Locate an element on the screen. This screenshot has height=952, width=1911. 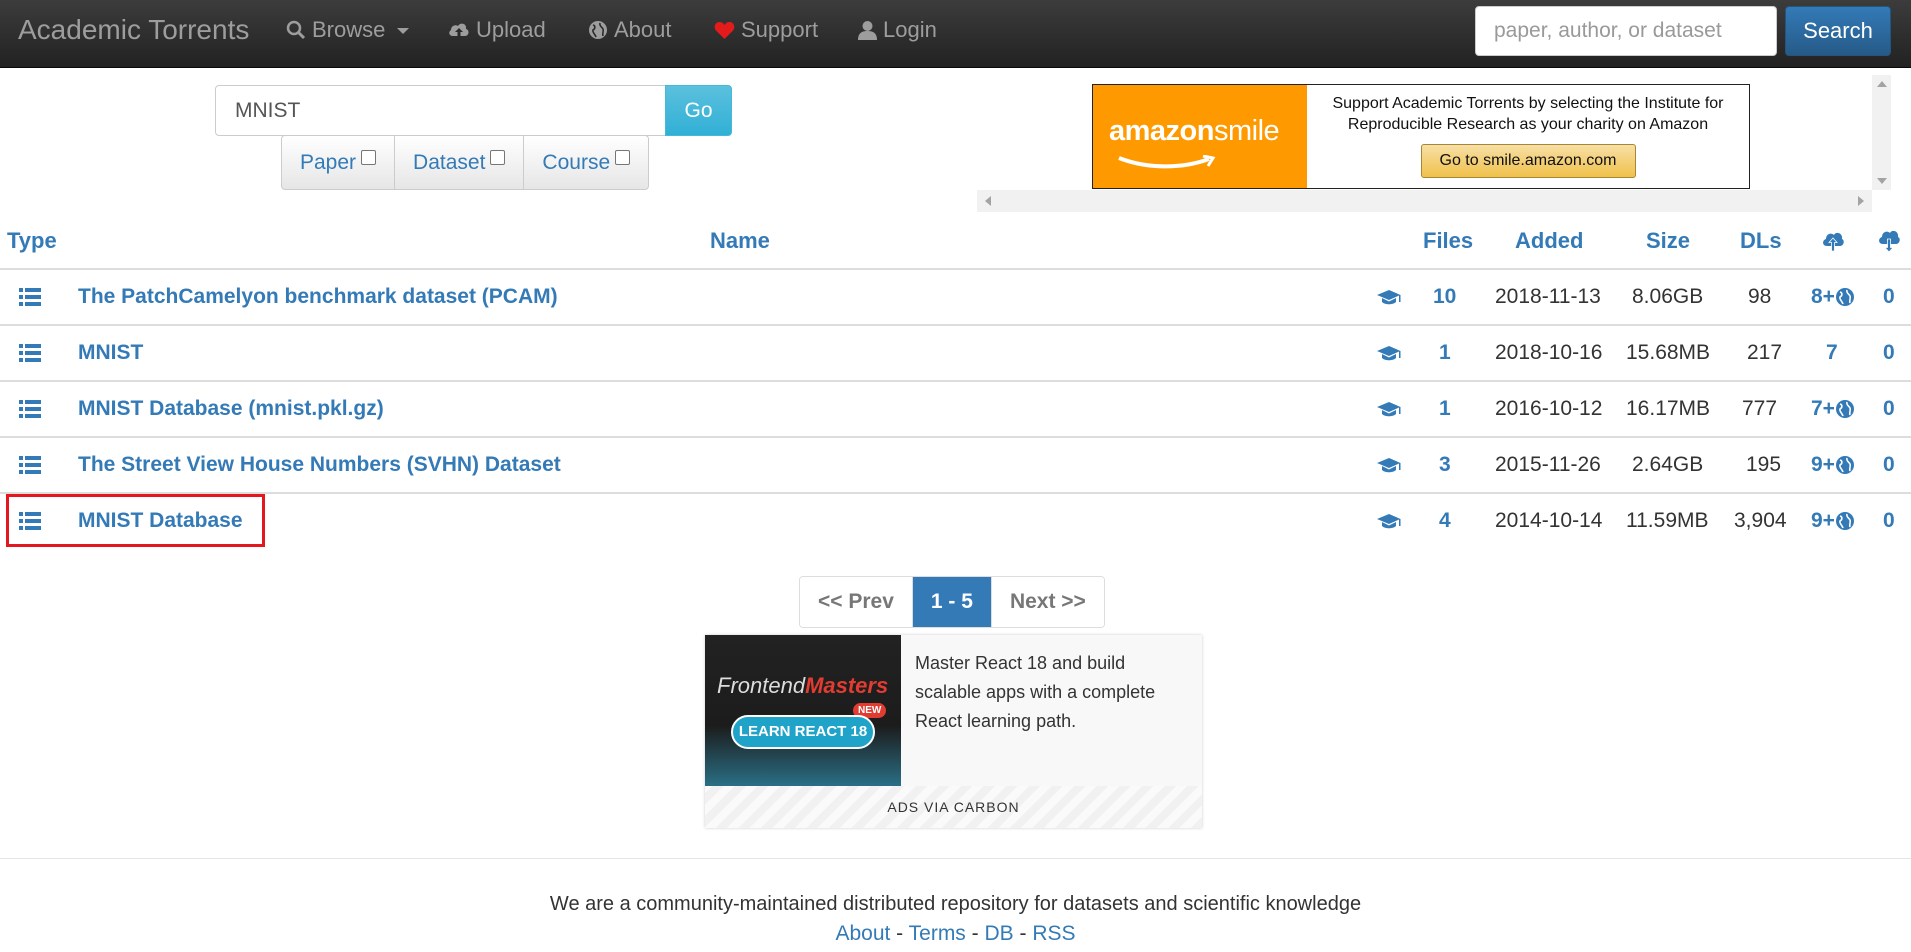
nav-login: Login is located at coordinates (897, 30).